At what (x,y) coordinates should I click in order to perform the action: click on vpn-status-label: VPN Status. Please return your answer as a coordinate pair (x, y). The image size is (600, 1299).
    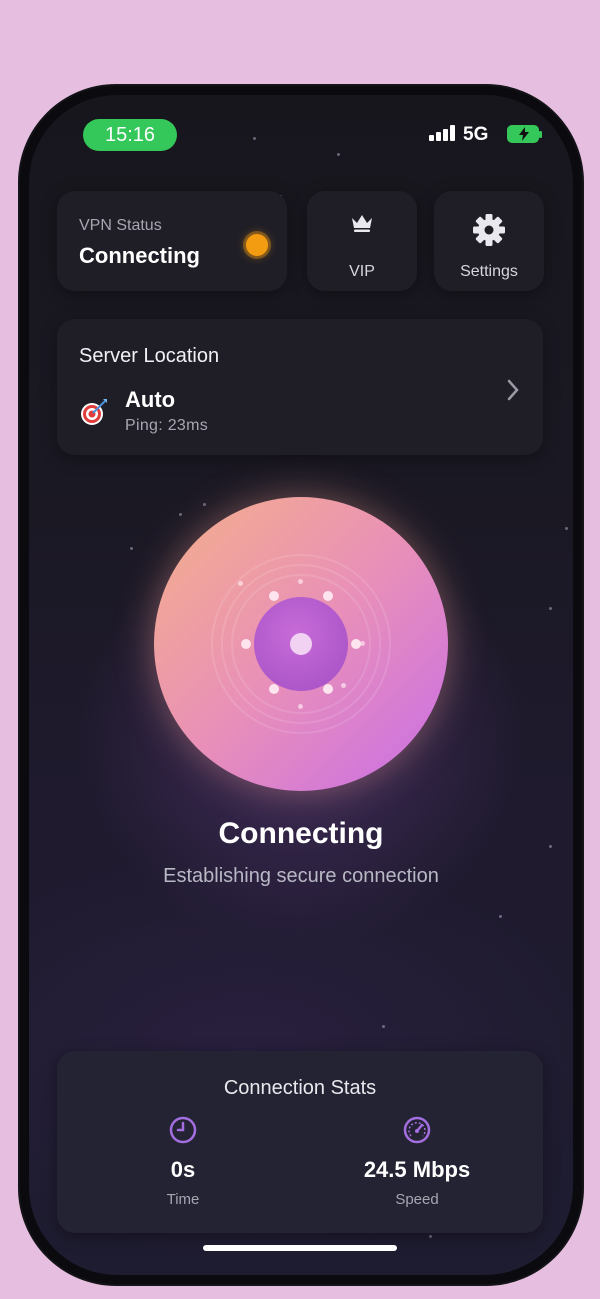
    Looking at the image, I should click on (120, 225).